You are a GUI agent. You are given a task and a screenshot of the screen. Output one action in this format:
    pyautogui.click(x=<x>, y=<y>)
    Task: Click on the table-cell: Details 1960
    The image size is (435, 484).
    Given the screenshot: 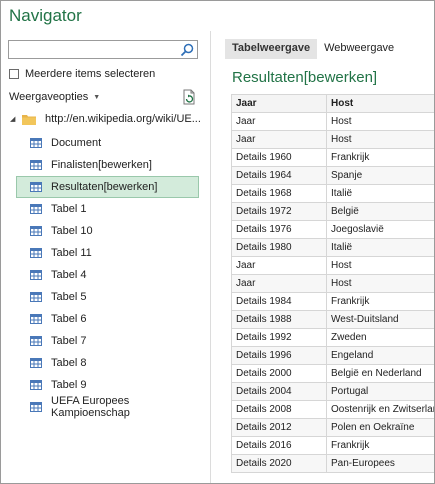 What is the action you would take?
    pyautogui.click(x=279, y=157)
    